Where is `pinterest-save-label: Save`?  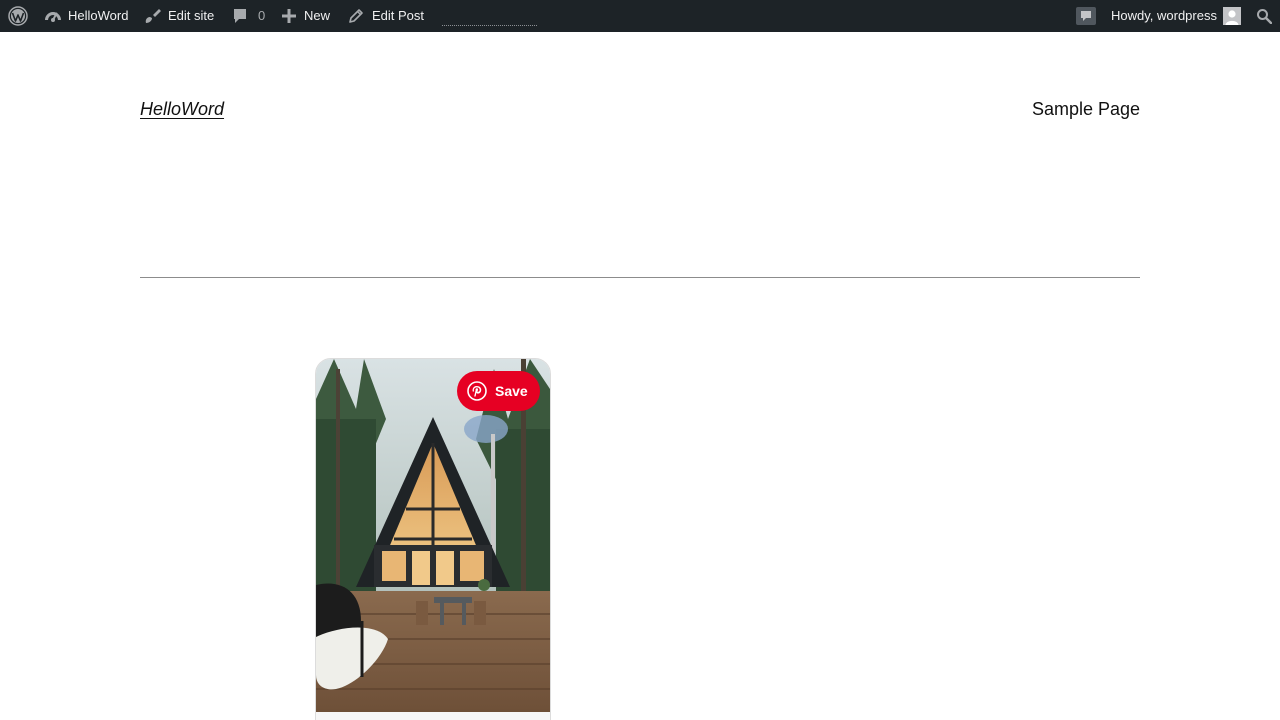 pinterest-save-label: Save is located at coordinates (511, 391).